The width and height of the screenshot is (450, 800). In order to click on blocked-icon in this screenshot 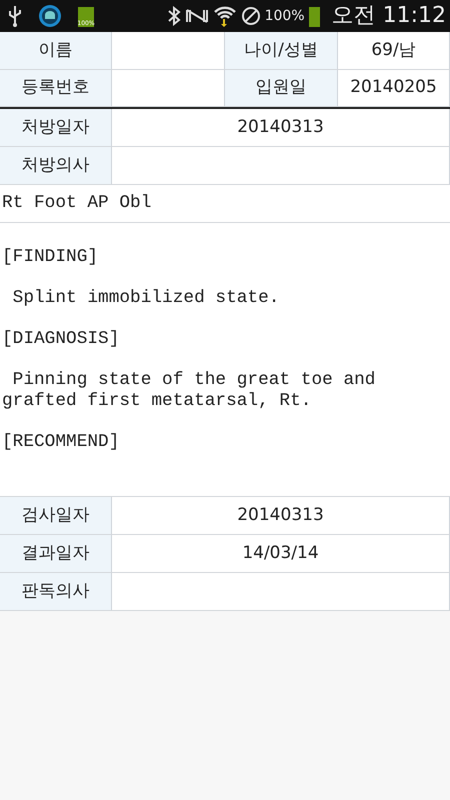, I will do `click(250, 16)`.